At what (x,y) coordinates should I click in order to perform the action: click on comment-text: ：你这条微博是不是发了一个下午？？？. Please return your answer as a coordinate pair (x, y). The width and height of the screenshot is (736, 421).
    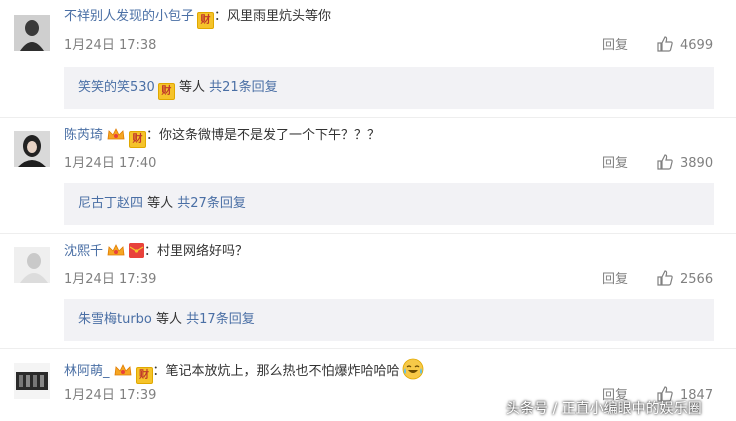
    Looking at the image, I should click on (263, 135).